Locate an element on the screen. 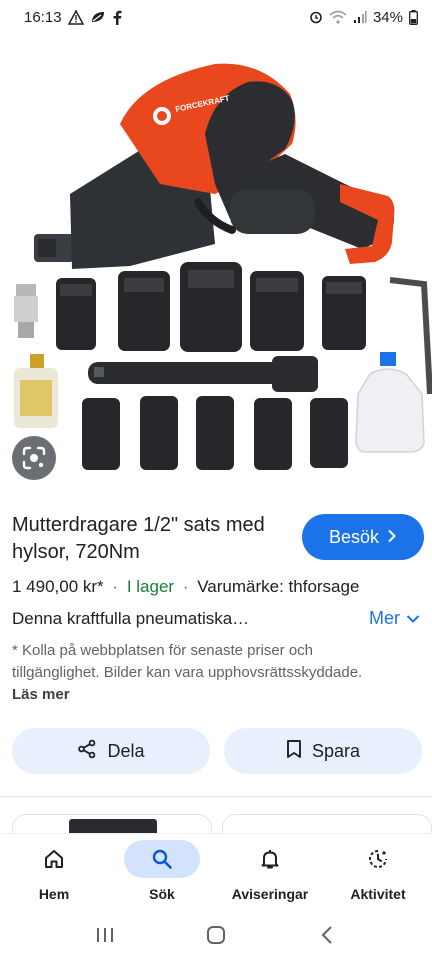 This screenshot has width=432, height=960. oil-bottle is located at coordinates (390, 402).